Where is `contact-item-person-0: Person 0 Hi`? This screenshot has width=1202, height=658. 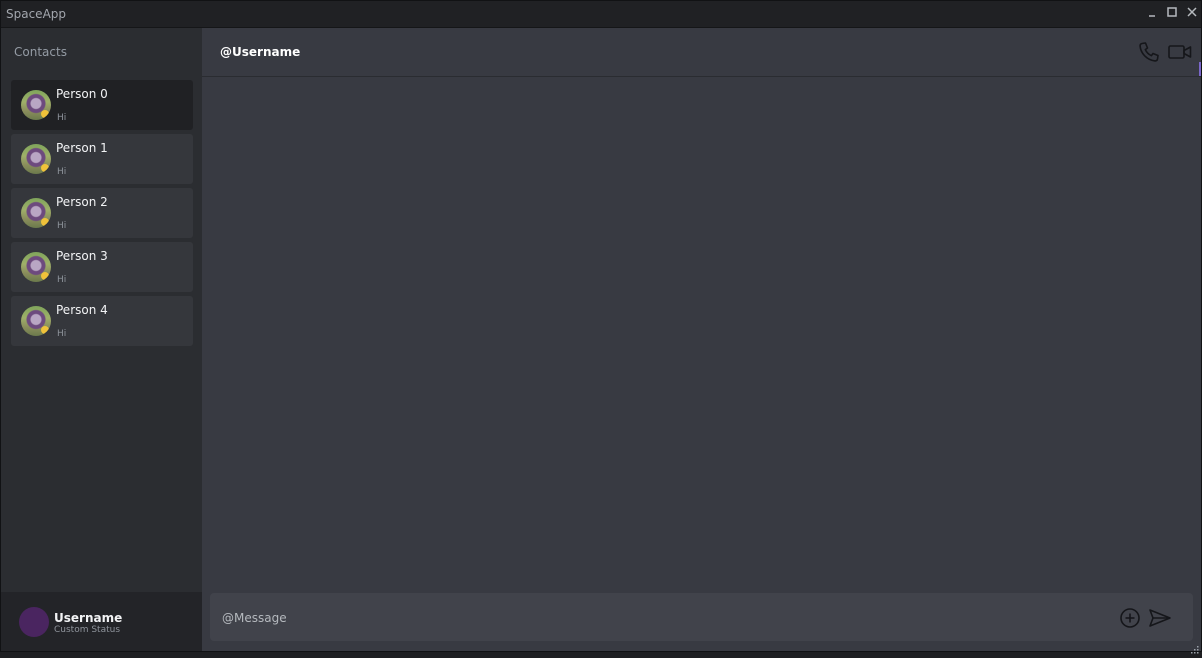
contact-item-person-0: Person 0 Hi is located at coordinates (102, 105).